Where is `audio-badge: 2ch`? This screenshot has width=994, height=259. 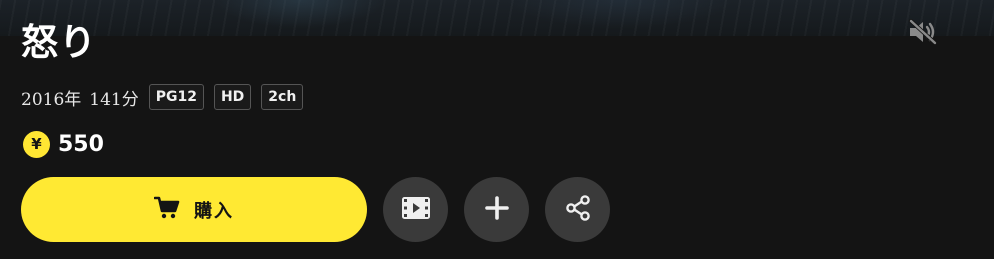
audio-badge: 2ch is located at coordinates (282, 97).